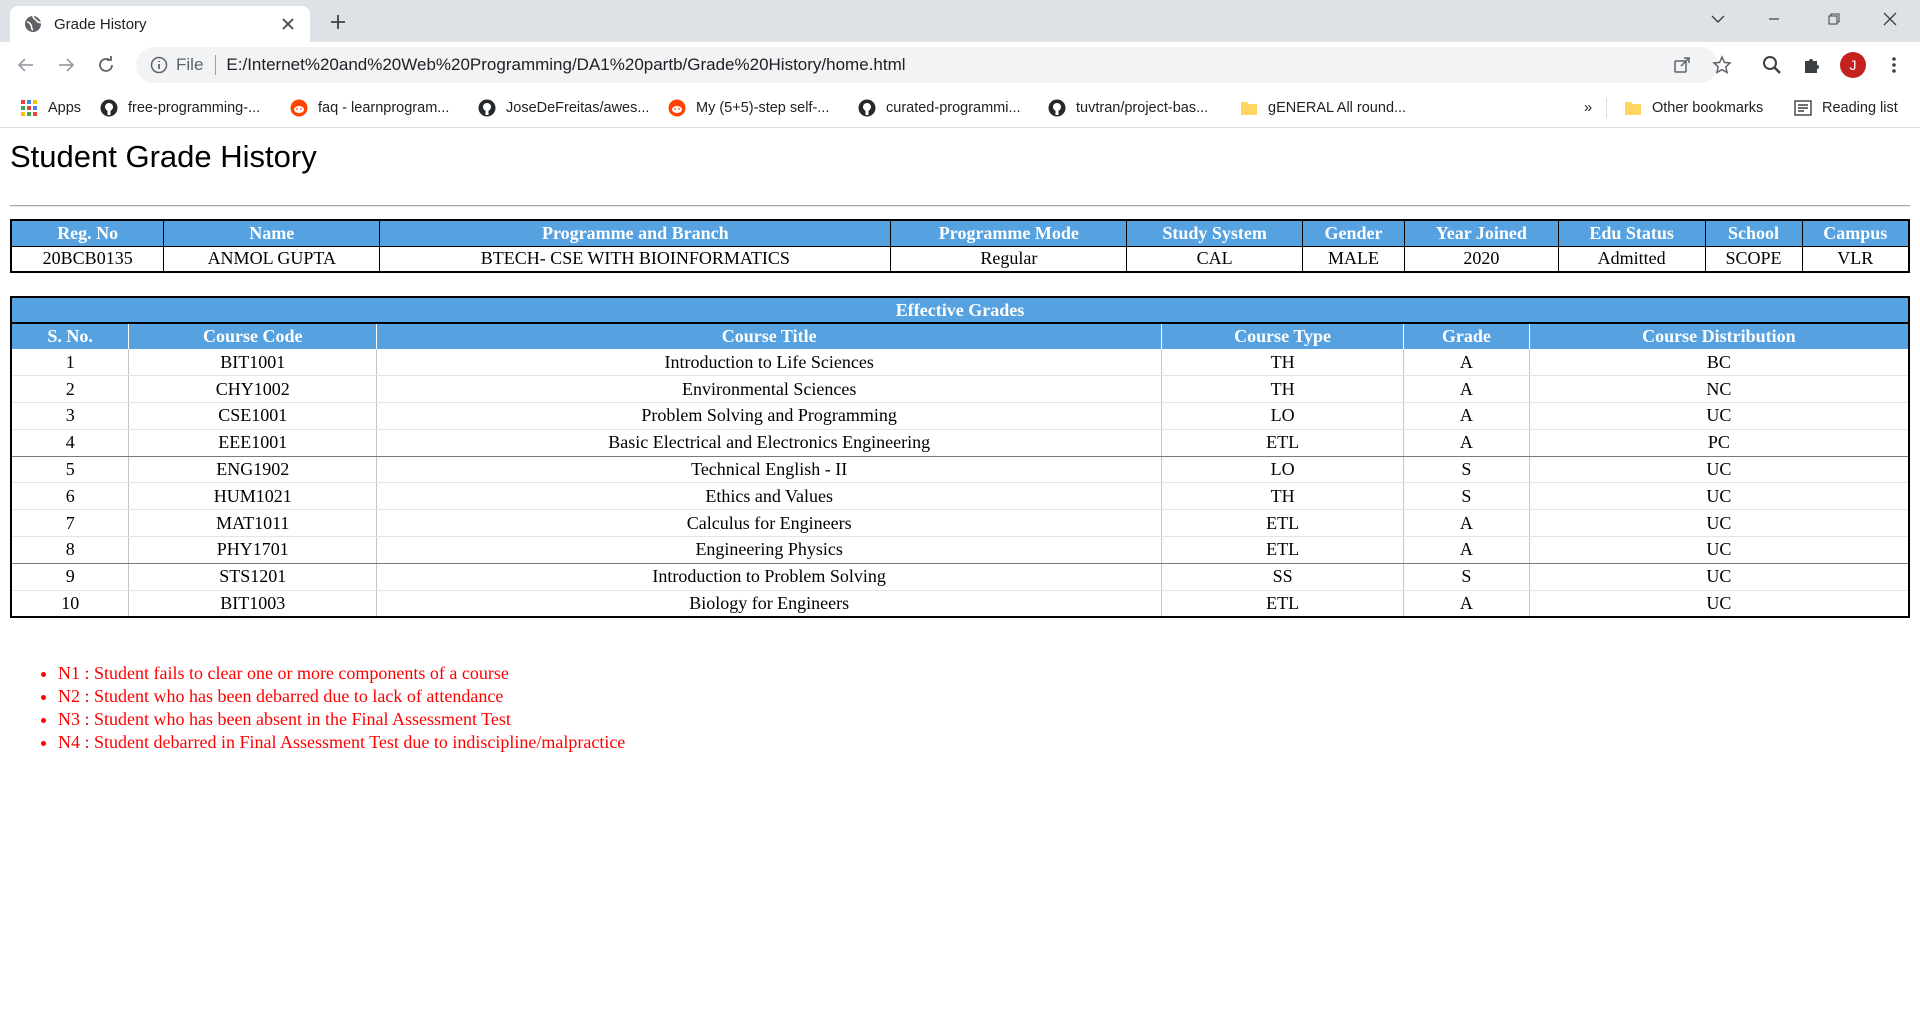 The width and height of the screenshot is (1920, 1030). What do you see at coordinates (338, 22) in the screenshot?
I see `new-tab-button` at bounding box center [338, 22].